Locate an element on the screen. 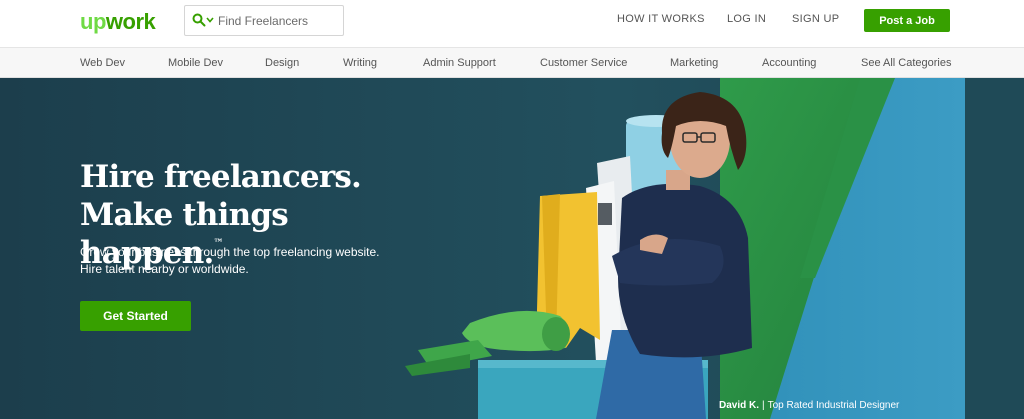 The height and width of the screenshot is (419, 1024). search-box is located at coordinates (264, 20).